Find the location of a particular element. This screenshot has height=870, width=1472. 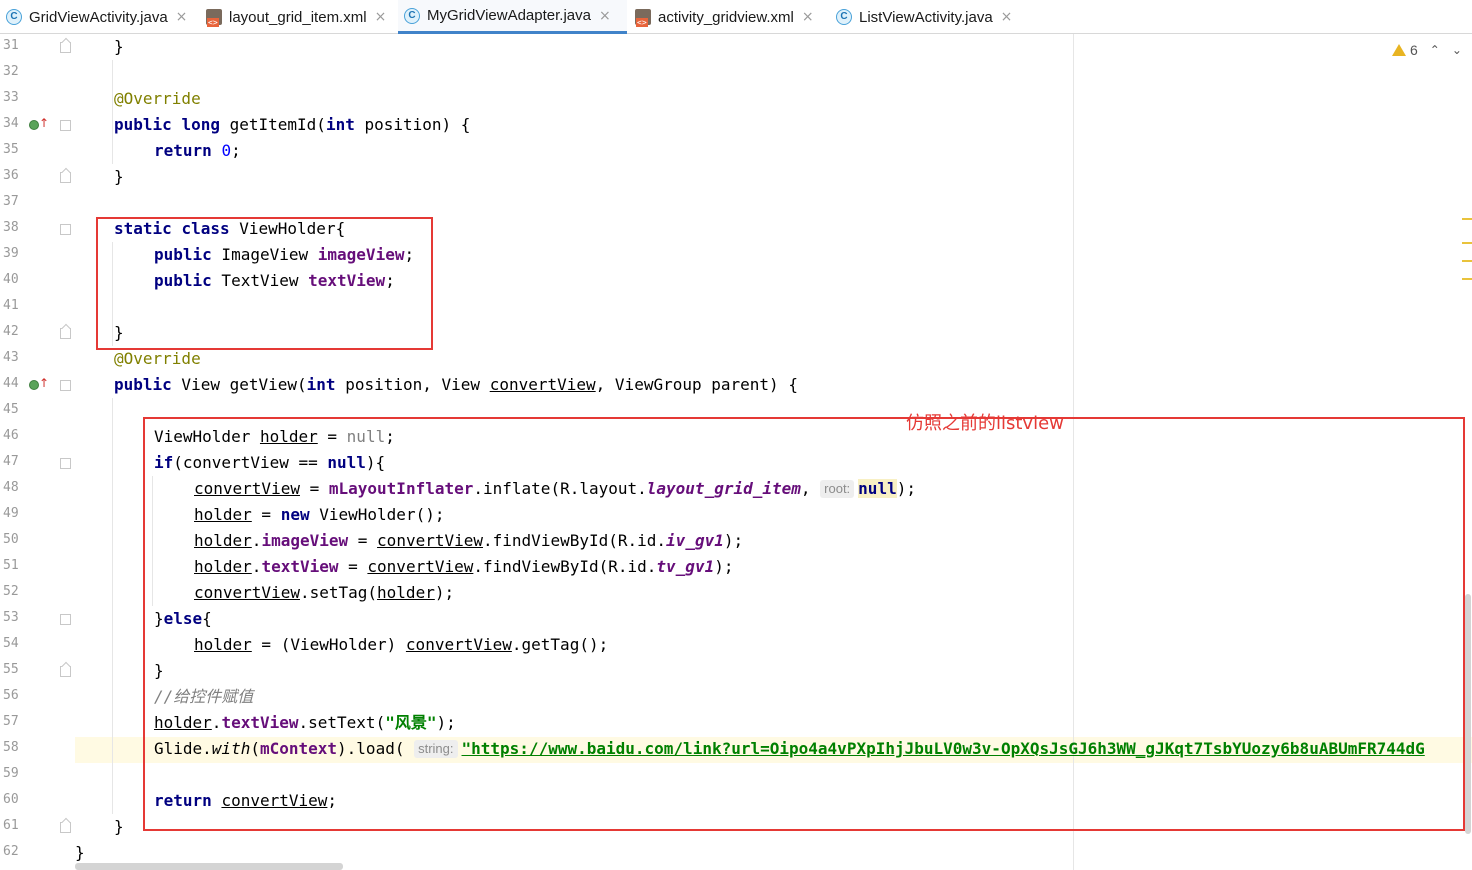

vertical-scrollbar is located at coordinates (1468, 714).